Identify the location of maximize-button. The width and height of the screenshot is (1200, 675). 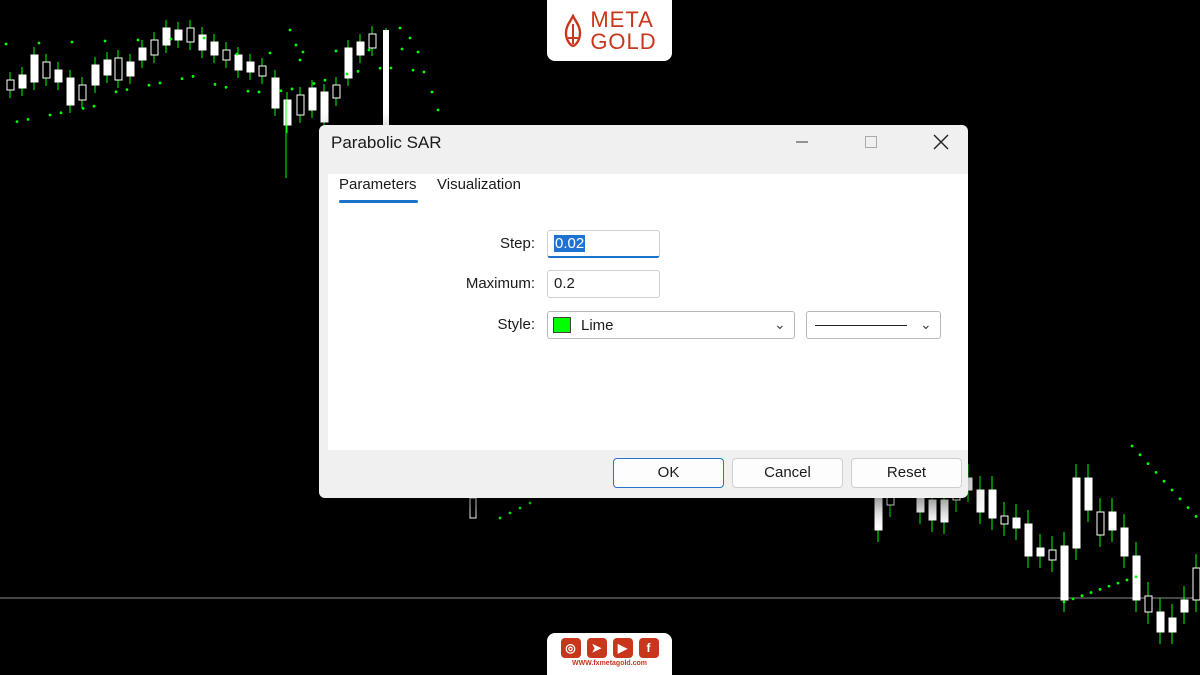
(871, 142).